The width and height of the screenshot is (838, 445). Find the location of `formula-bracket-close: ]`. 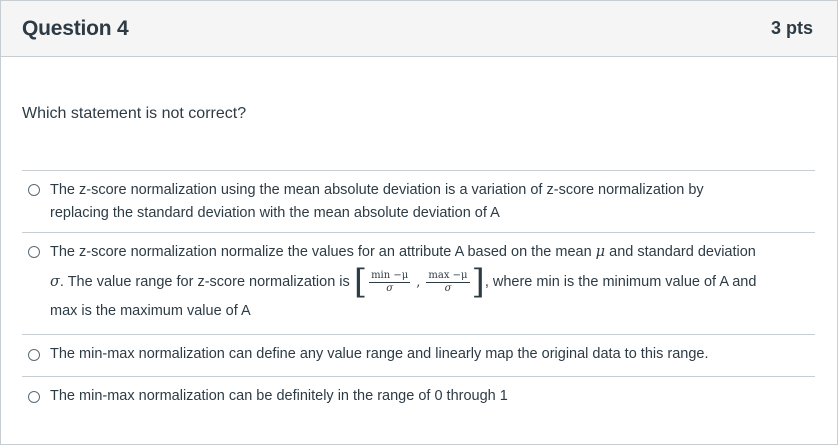

formula-bracket-close: ] is located at coordinates (478, 282).